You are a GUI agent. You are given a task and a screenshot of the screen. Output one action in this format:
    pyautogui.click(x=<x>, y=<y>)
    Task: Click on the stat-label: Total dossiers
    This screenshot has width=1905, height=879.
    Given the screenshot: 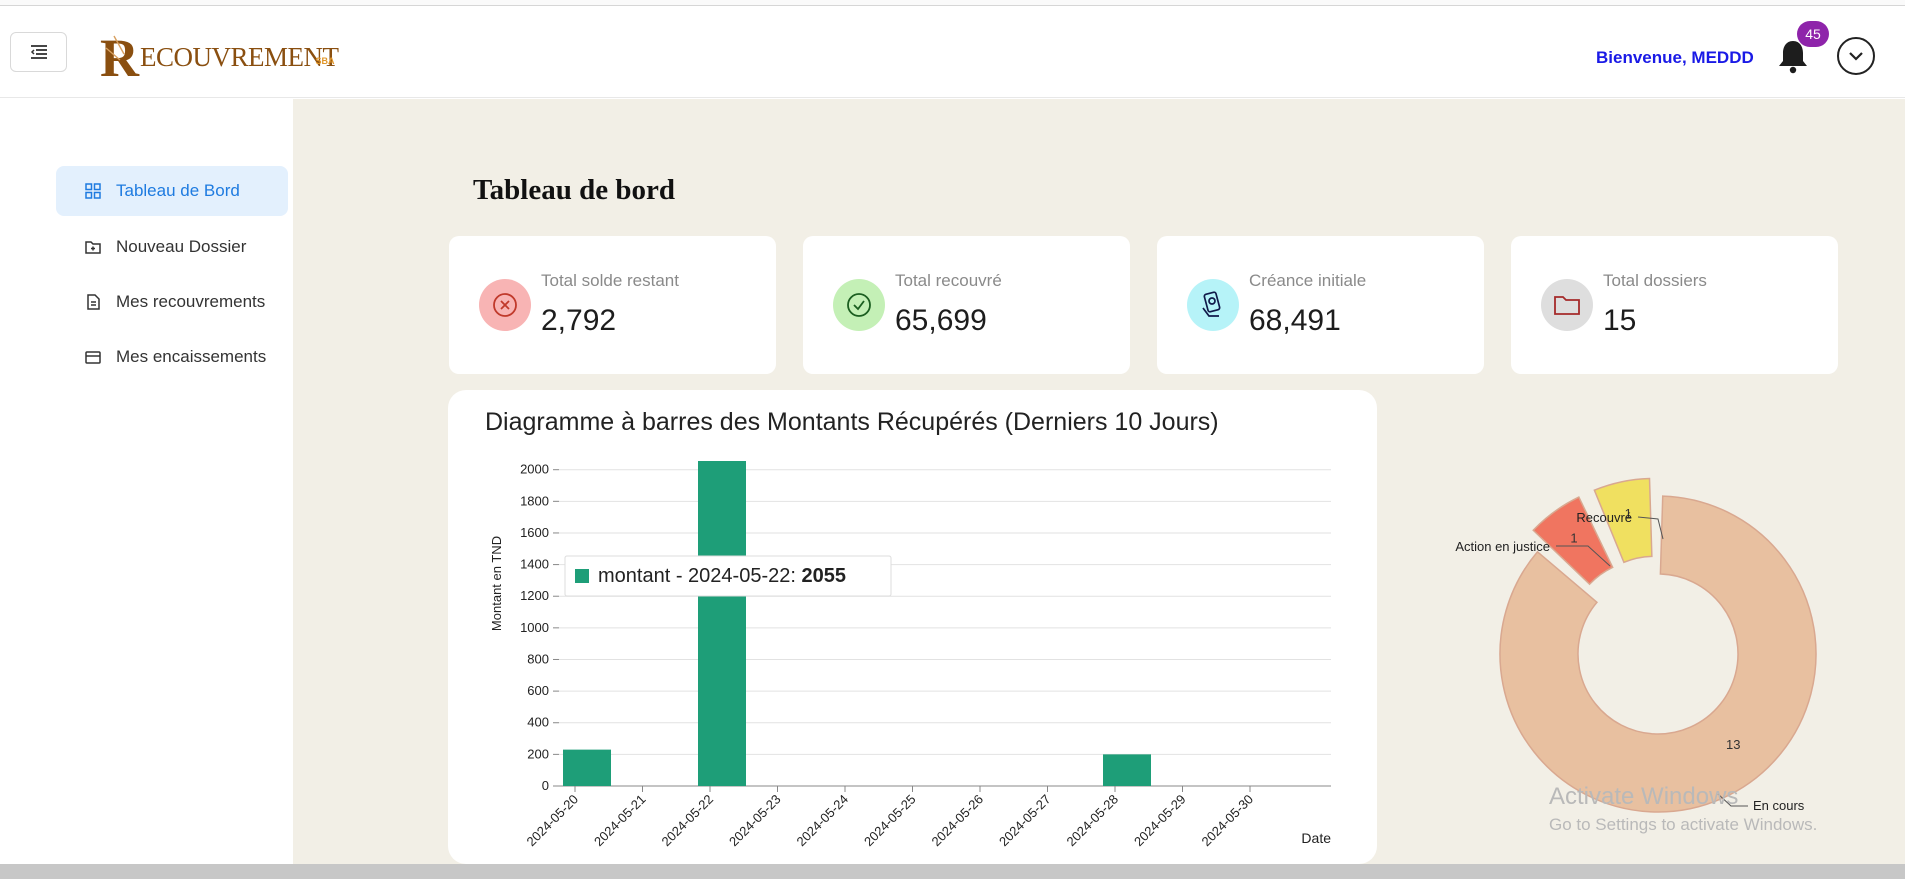 What is the action you would take?
    pyautogui.click(x=1655, y=280)
    